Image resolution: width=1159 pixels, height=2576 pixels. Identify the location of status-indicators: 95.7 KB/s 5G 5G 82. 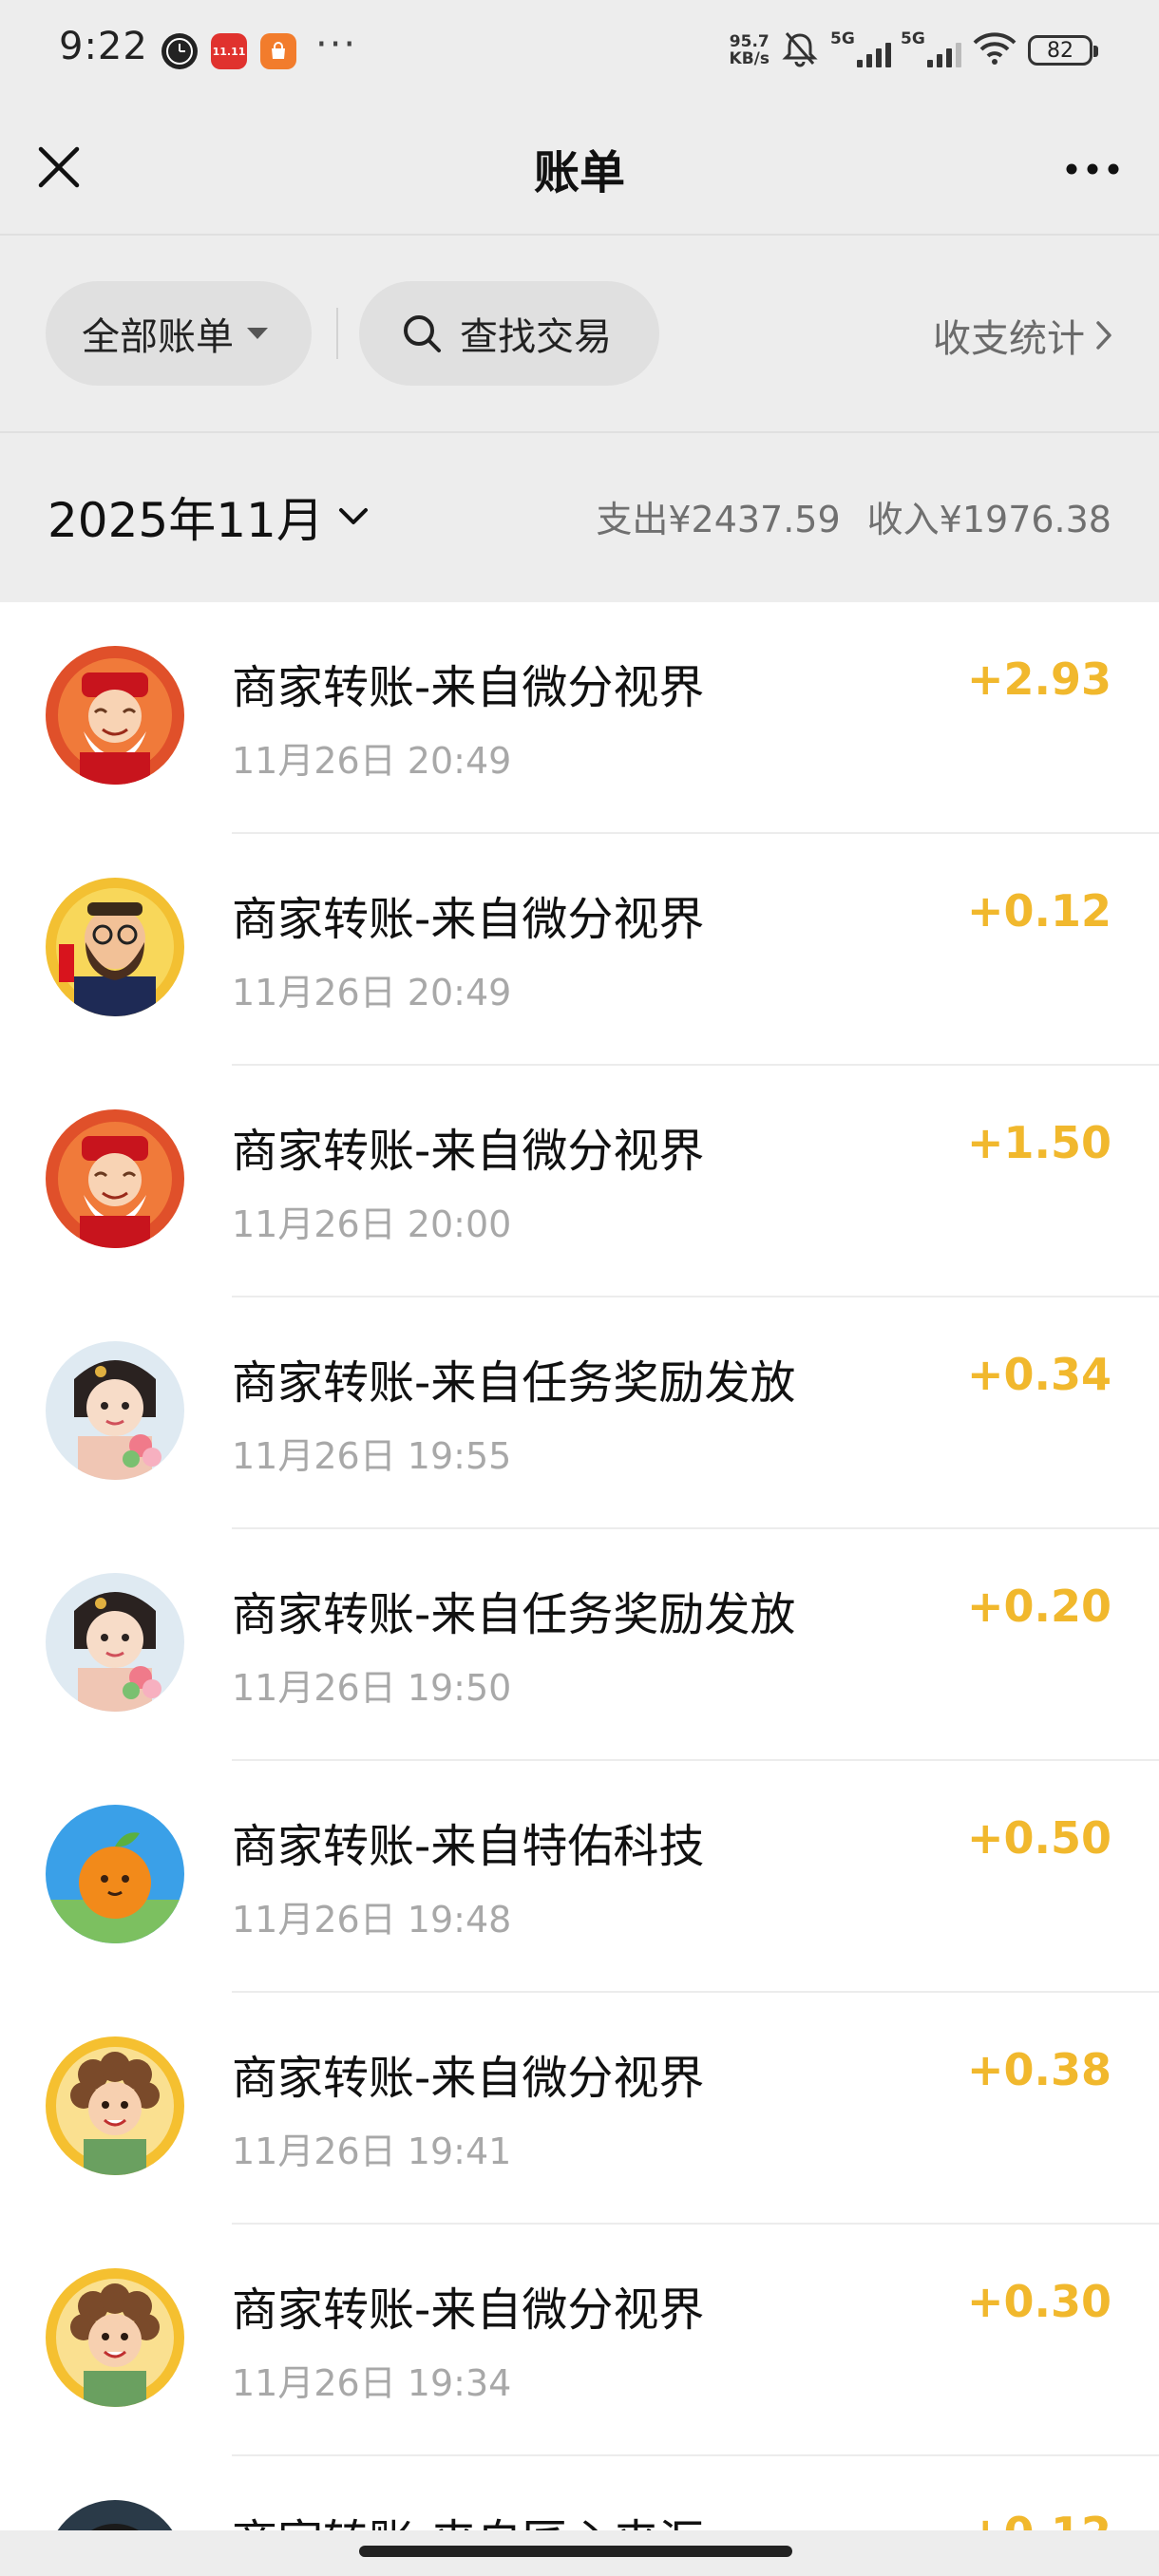
(913, 50).